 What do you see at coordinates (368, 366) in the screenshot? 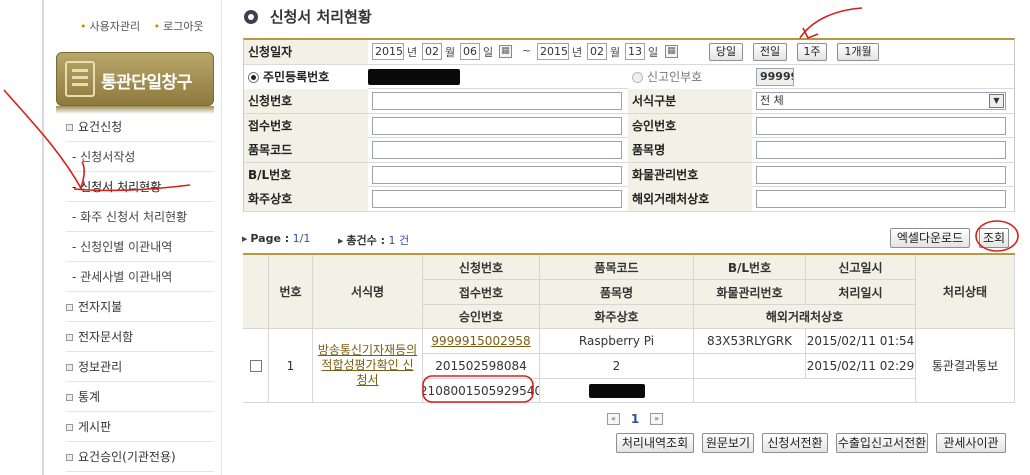
I see `row-form-name-link: 방송통신기자재등의 적합성평가확인 신청서` at bounding box center [368, 366].